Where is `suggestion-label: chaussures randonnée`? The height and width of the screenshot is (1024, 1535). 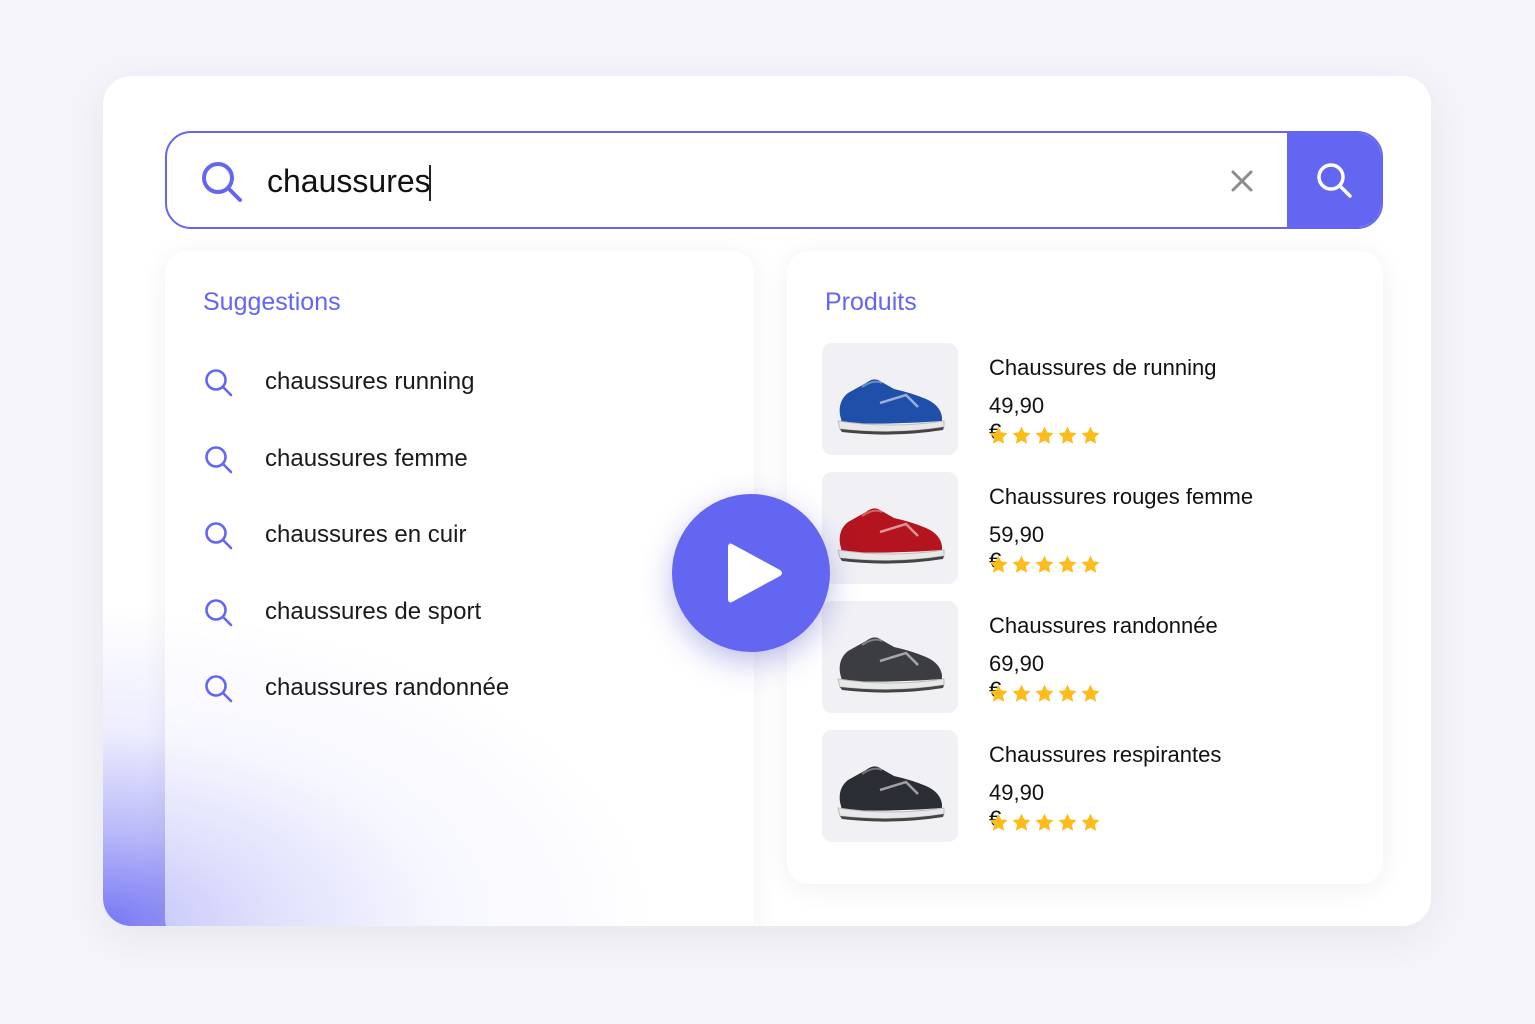
suggestion-label: chaussures randonnée is located at coordinates (387, 687).